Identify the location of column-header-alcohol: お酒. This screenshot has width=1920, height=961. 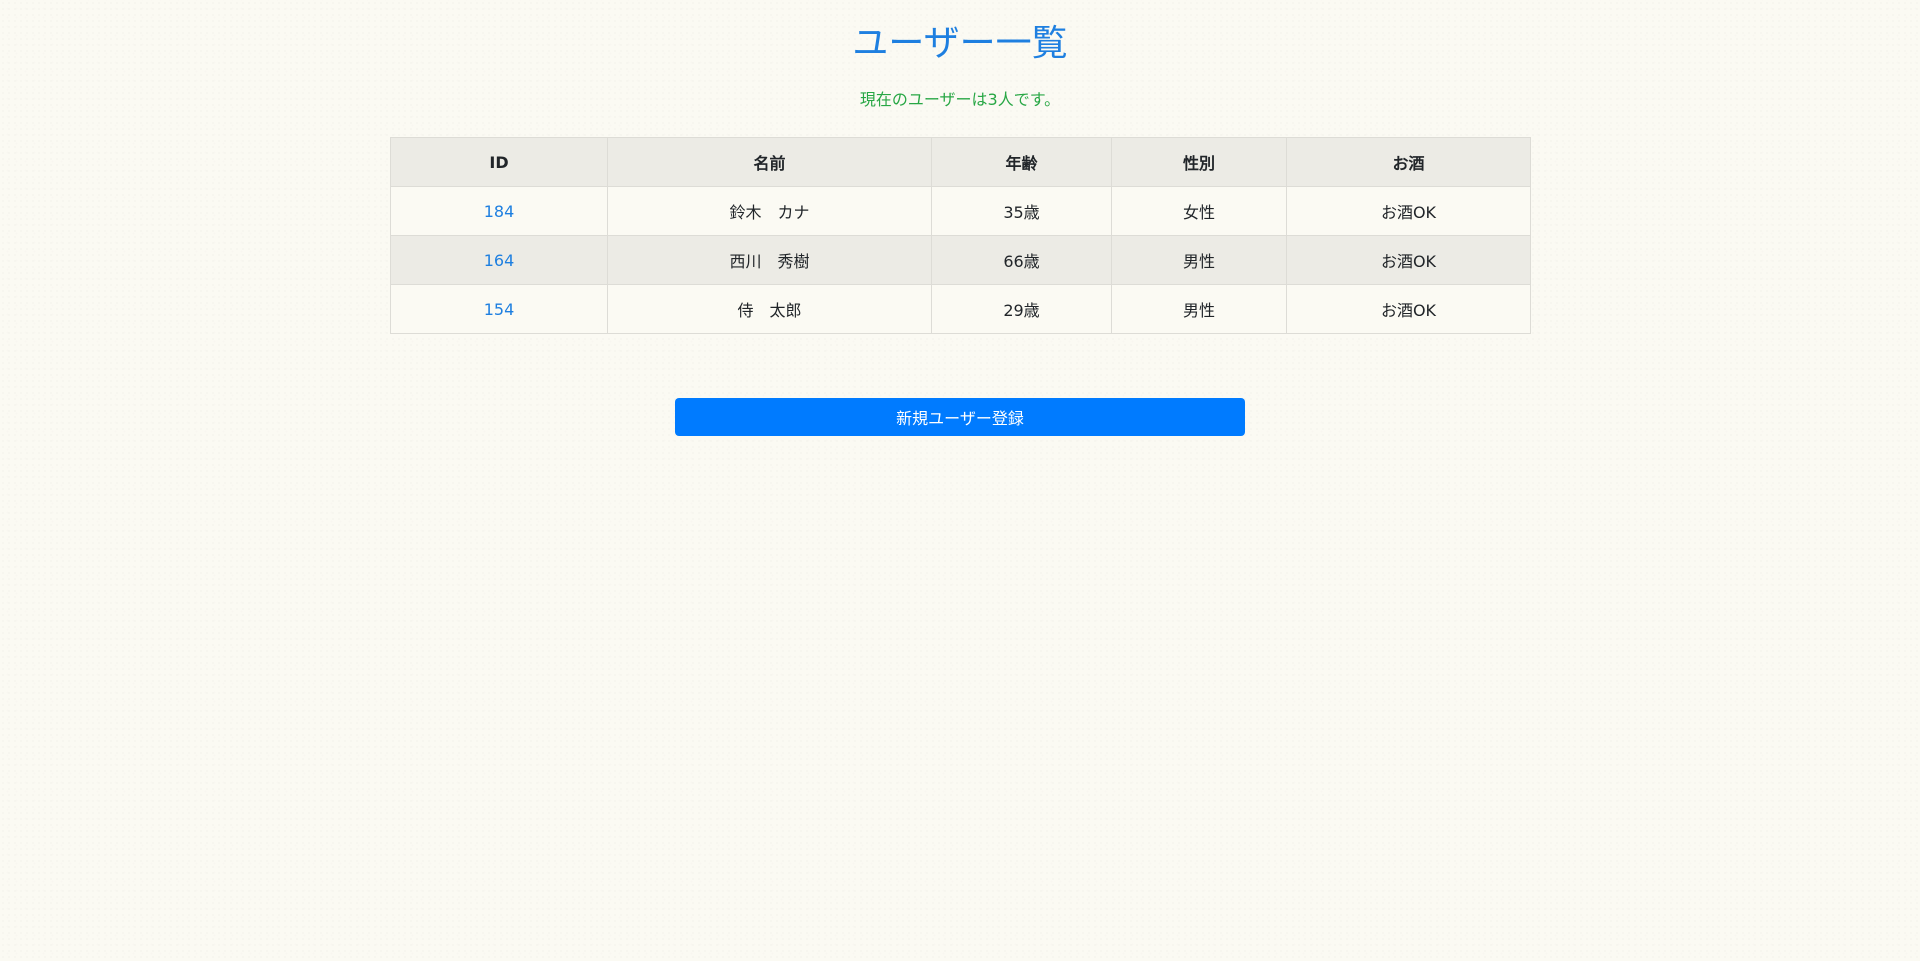
(1408, 162).